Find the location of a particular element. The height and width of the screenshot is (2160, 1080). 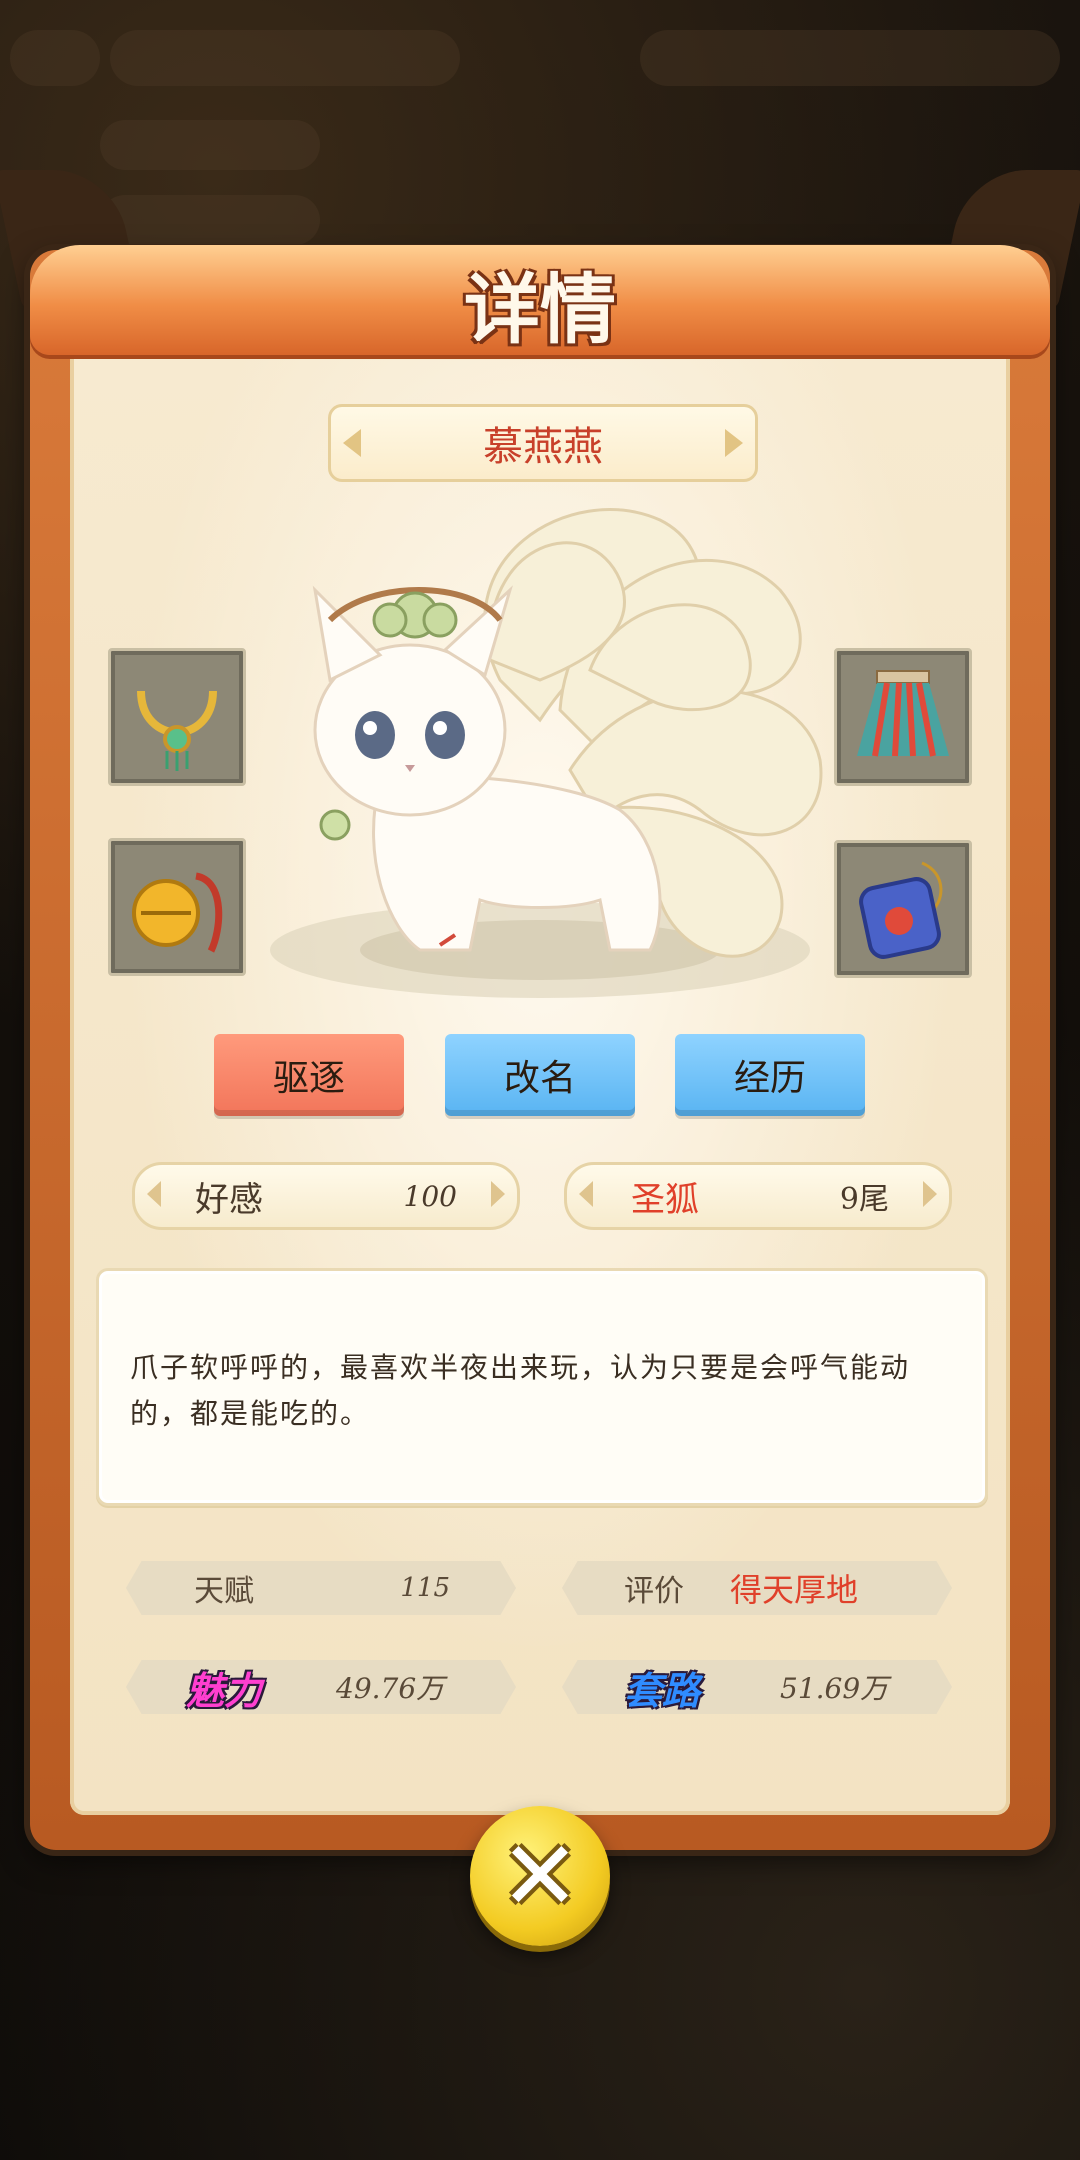

rank-plate: 圣狐 9尾 is located at coordinates (758, 1196).